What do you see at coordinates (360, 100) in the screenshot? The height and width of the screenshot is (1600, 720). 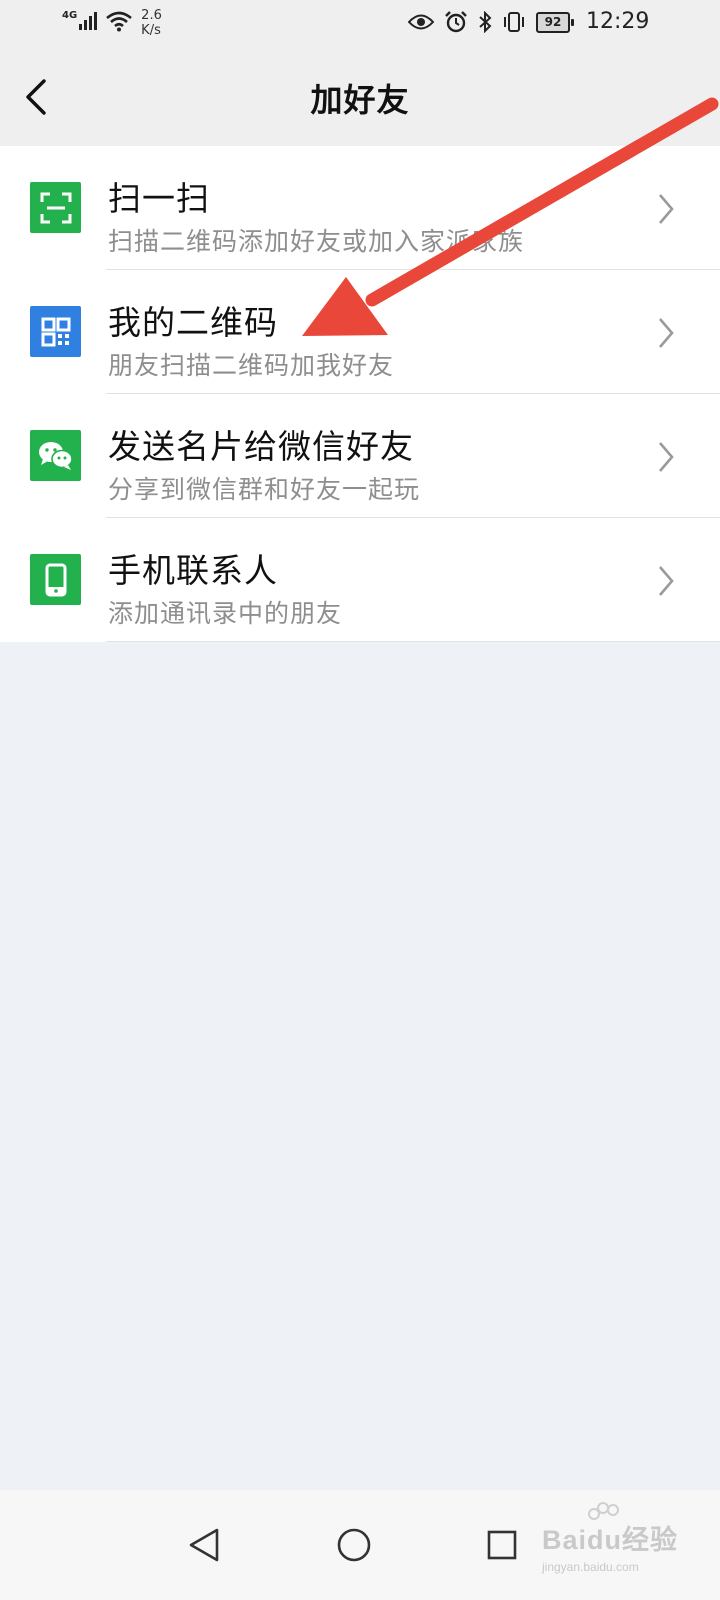 I see `page-title: 加好友` at bounding box center [360, 100].